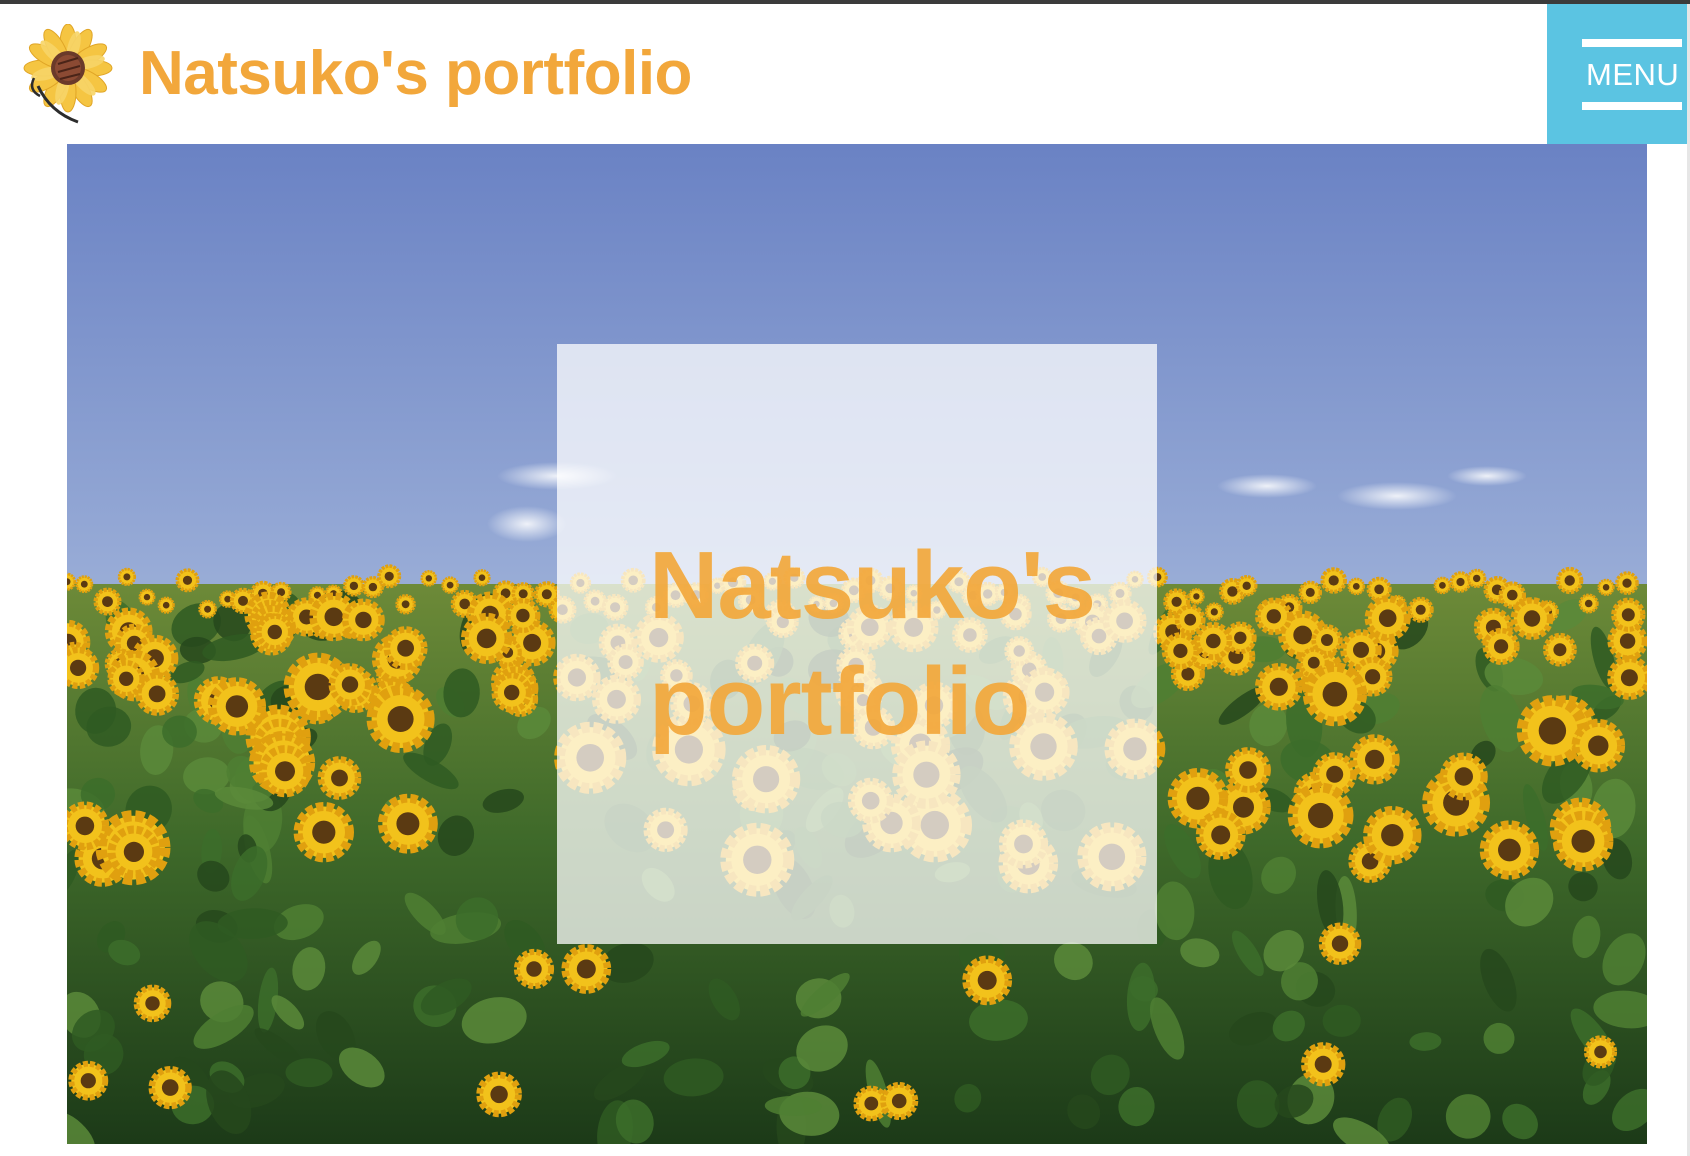 Image resolution: width=1690 pixels, height=1156 pixels. What do you see at coordinates (1633, 74) in the screenshot?
I see `menu-label: MENU` at bounding box center [1633, 74].